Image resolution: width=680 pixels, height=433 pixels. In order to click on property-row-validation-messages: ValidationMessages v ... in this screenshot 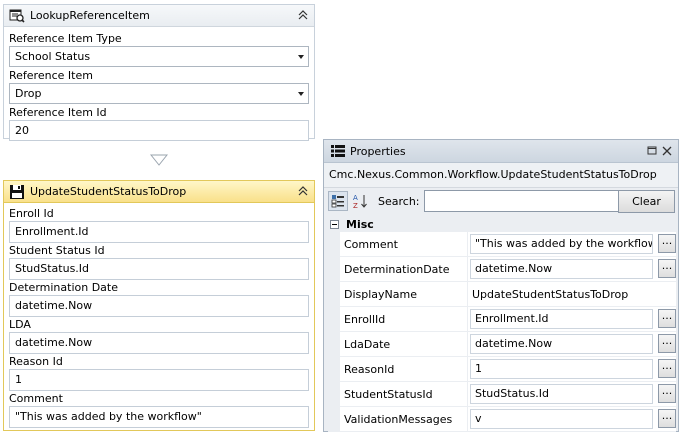, I will do `click(502, 419)`.